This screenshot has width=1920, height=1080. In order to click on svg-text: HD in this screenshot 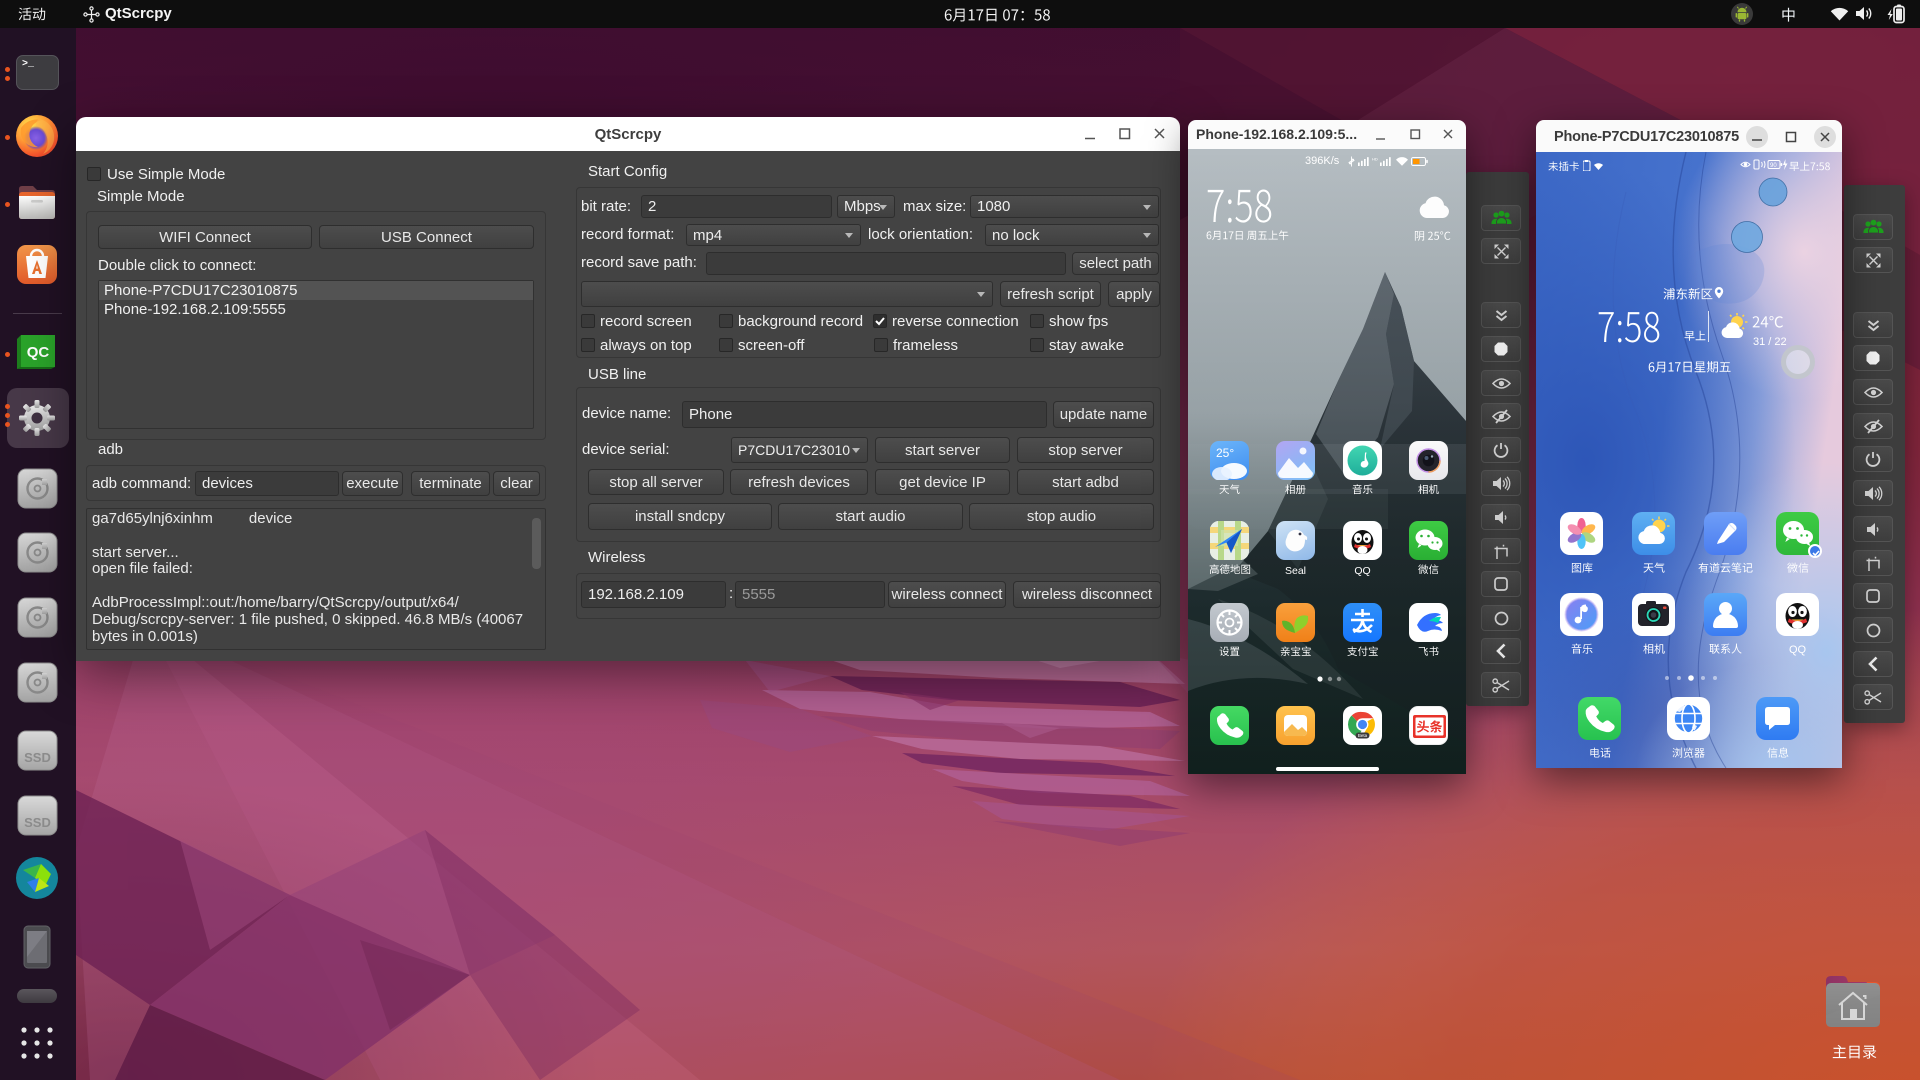, I will do `click(1375, 159)`.